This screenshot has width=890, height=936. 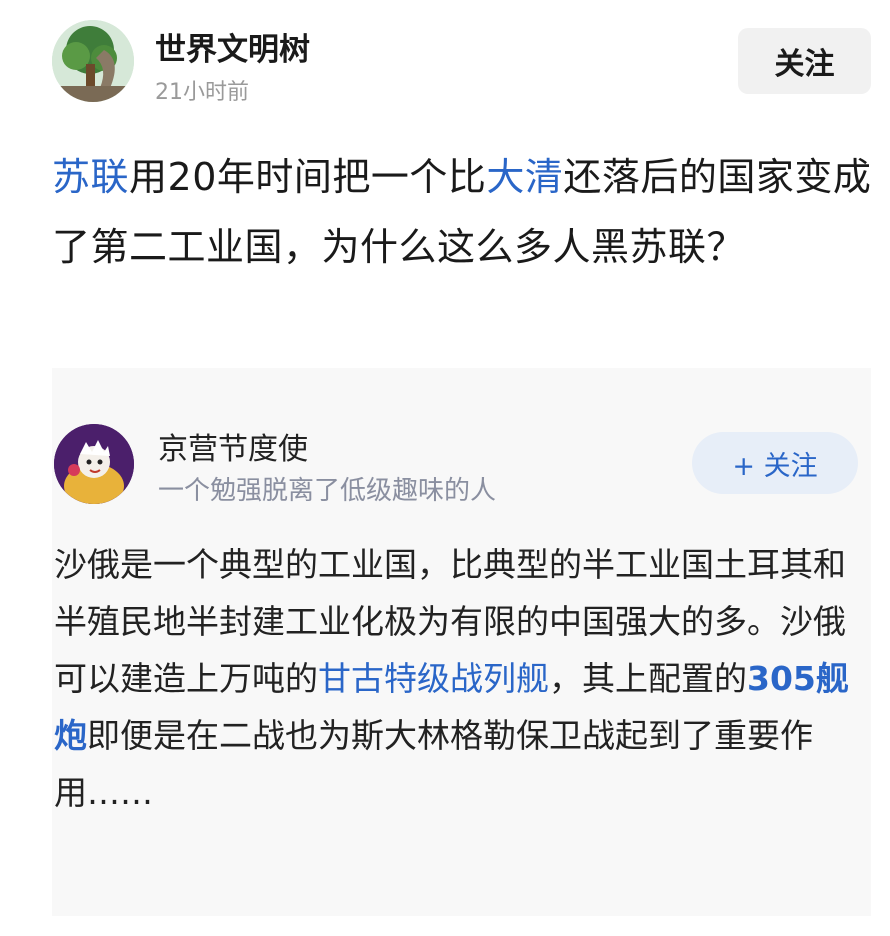 What do you see at coordinates (202, 92) in the screenshot?
I see `post-time: 21小时前` at bounding box center [202, 92].